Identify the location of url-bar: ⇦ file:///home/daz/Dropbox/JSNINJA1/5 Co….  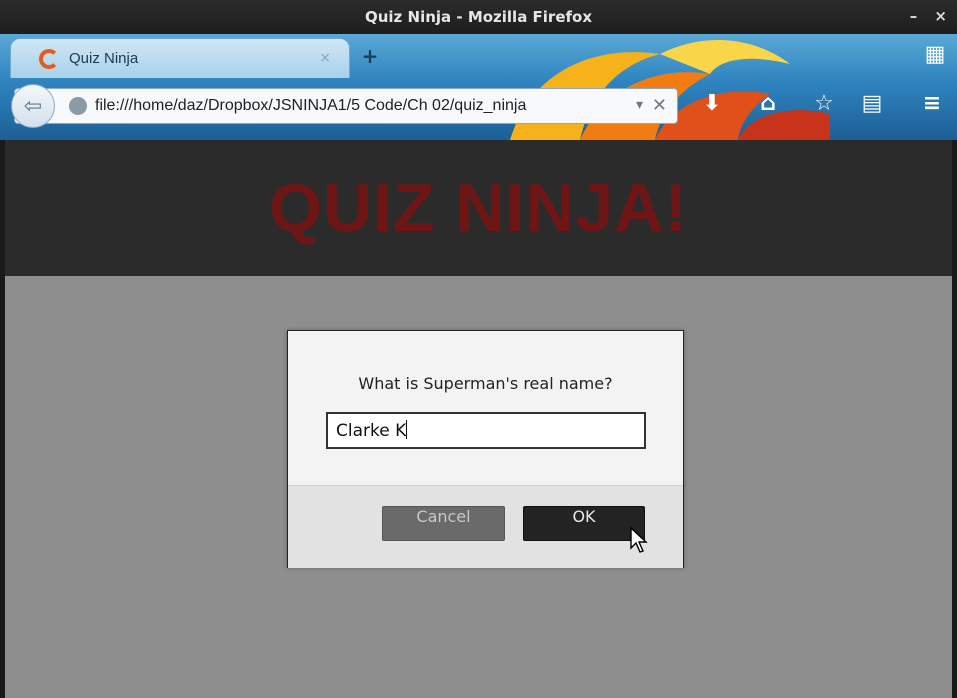
(344, 106).